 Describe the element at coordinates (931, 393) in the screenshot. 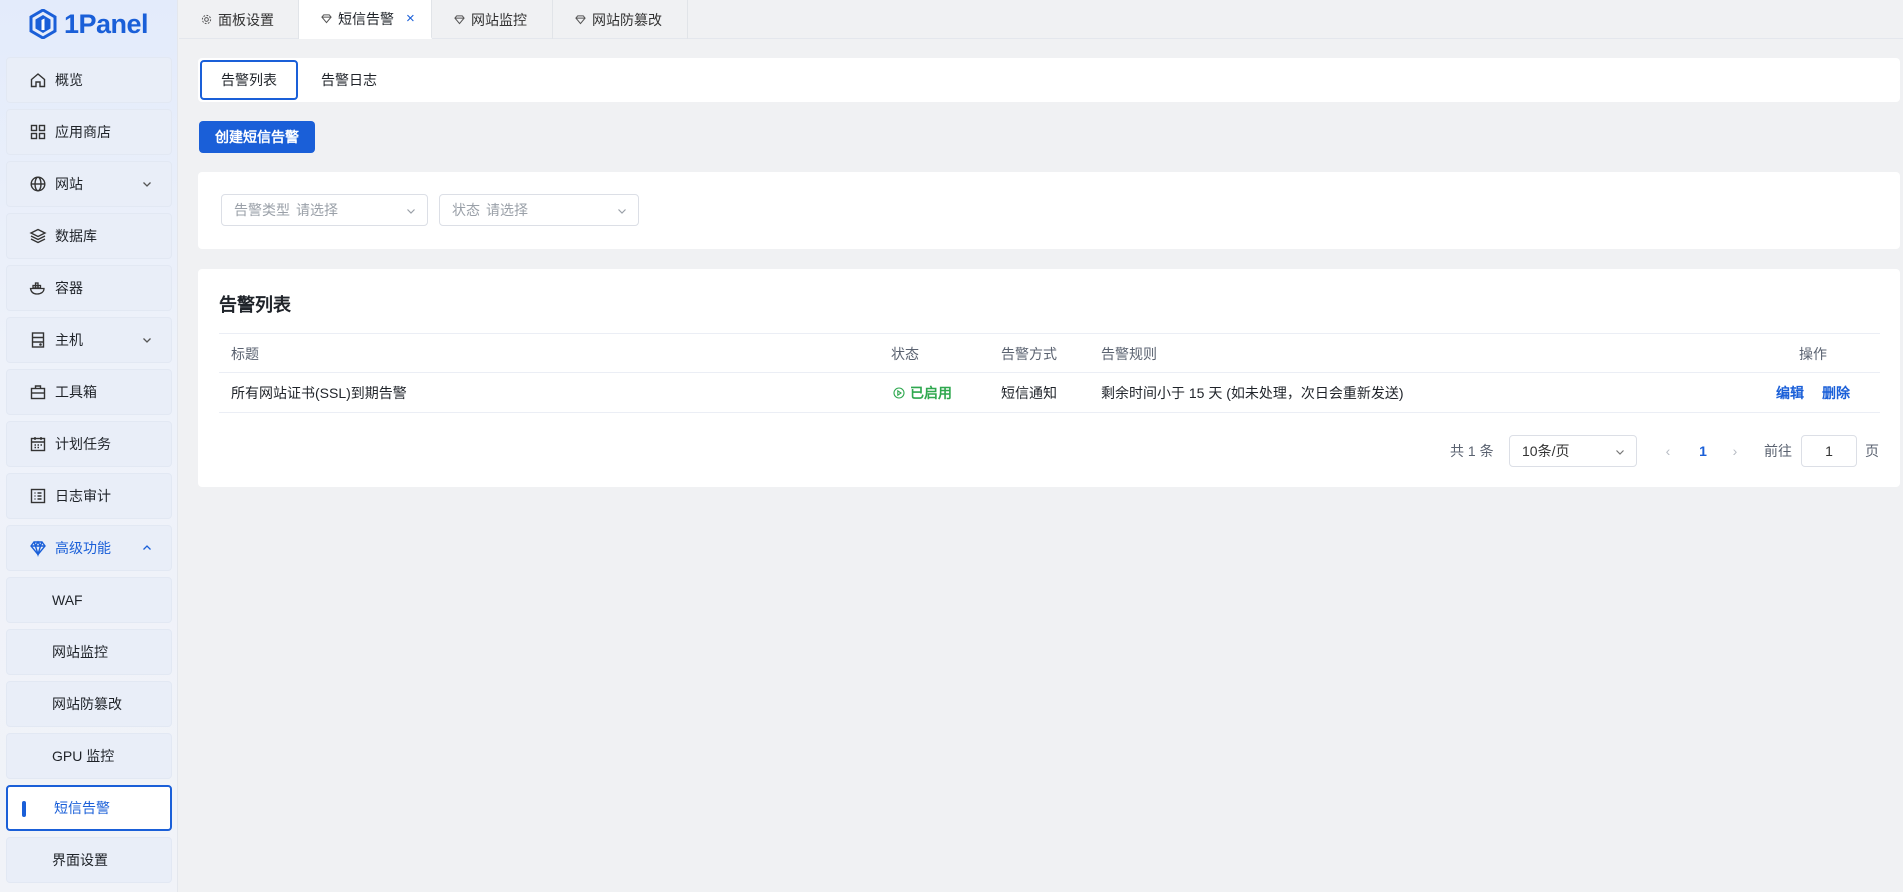

I see `status-text: 已启用` at that location.